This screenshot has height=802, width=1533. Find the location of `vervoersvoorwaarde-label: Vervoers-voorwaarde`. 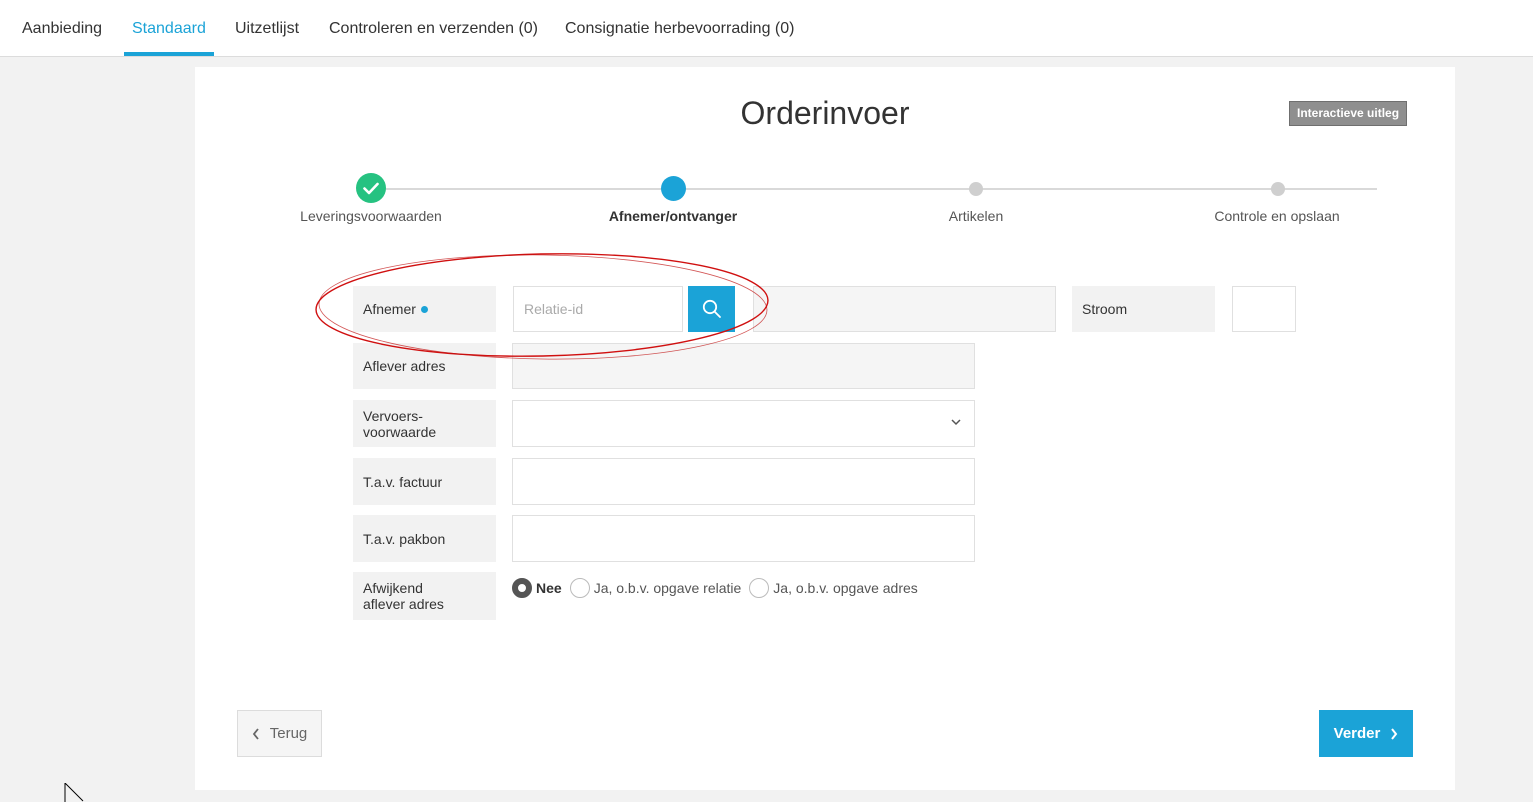

vervoersvoorwaarde-label: Vervoers-voorwaarde is located at coordinates (424, 423).